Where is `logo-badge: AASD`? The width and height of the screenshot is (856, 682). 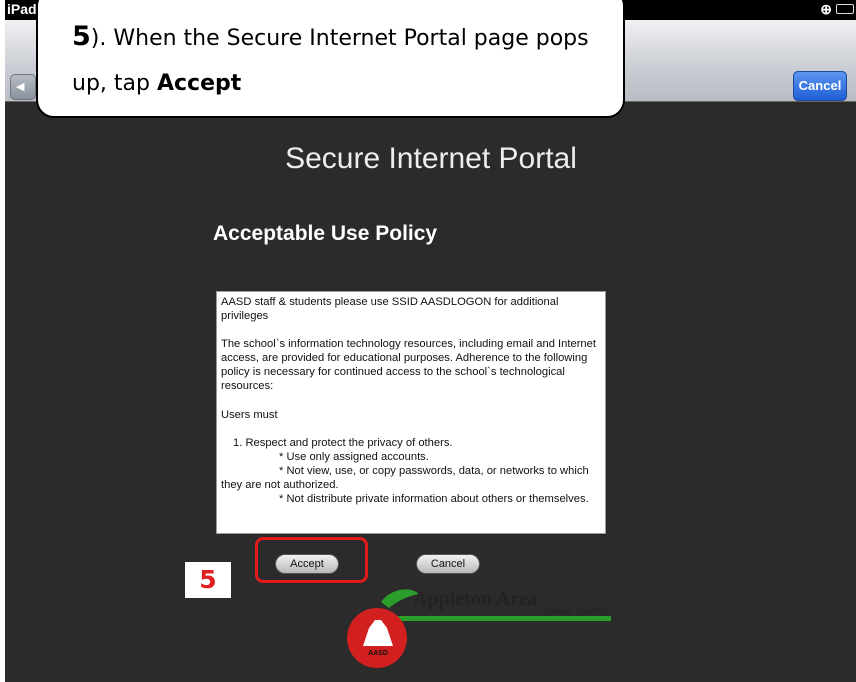
logo-badge: AASD is located at coordinates (378, 653).